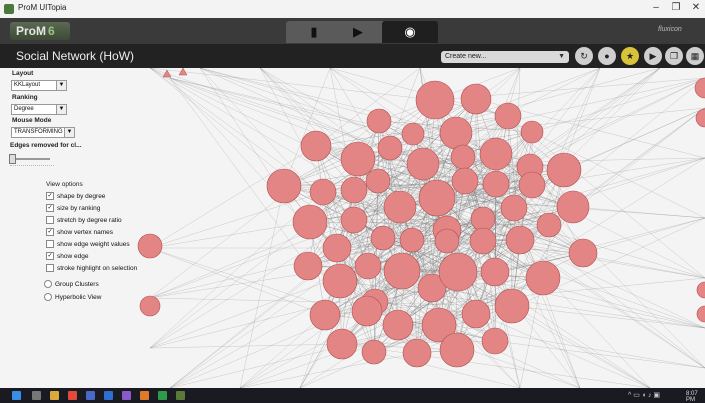 Image resolution: width=705 pixels, height=403 pixels. I want to click on prom-taskbar-icon, so click(180, 395).